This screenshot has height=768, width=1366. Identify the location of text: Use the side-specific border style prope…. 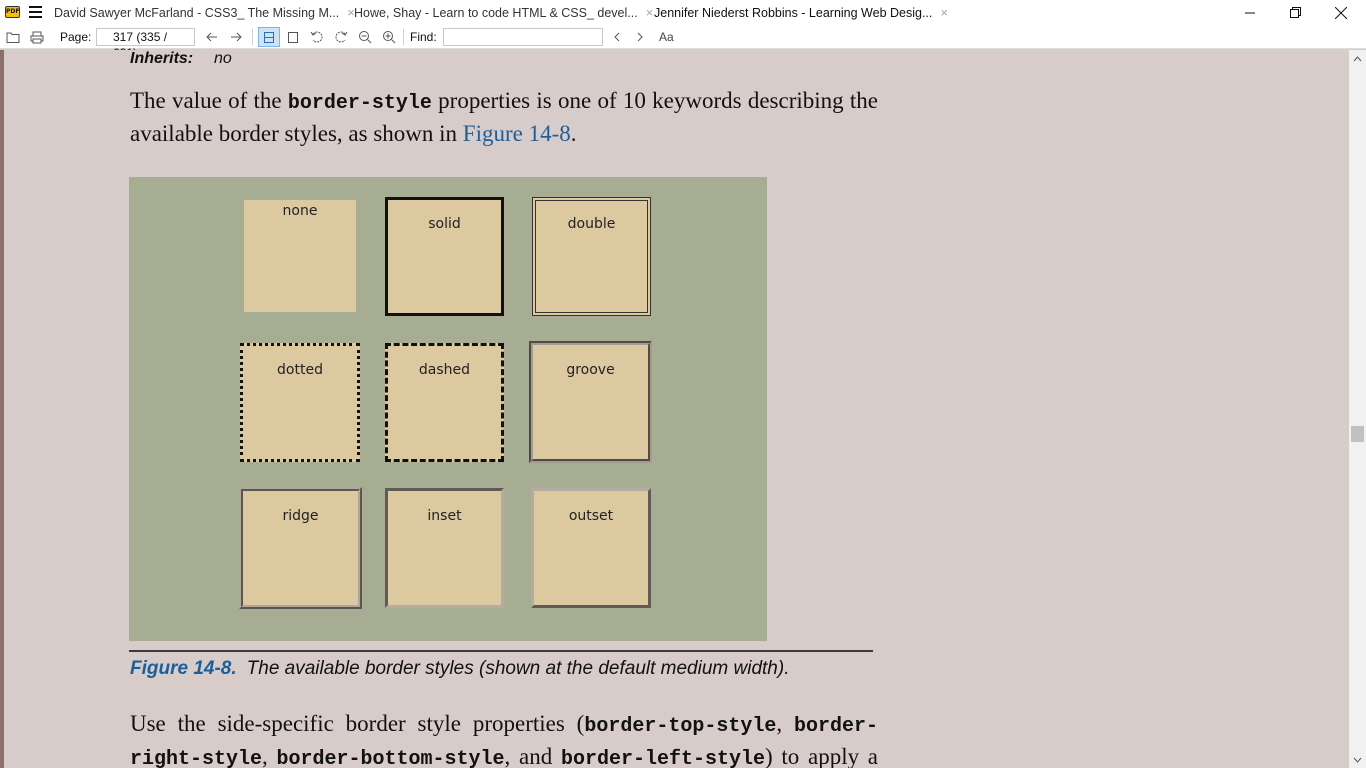
(357, 723).